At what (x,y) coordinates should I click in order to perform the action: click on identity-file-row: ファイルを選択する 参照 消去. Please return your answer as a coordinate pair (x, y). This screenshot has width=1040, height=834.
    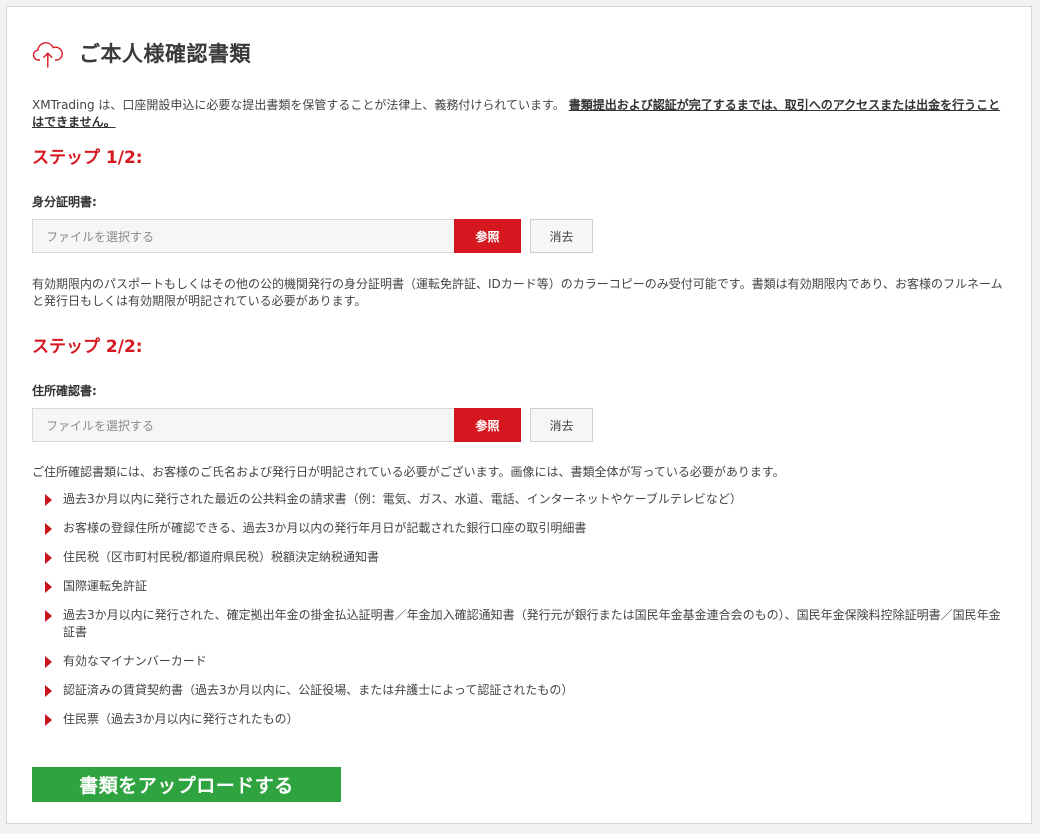
    Looking at the image, I should click on (312, 236).